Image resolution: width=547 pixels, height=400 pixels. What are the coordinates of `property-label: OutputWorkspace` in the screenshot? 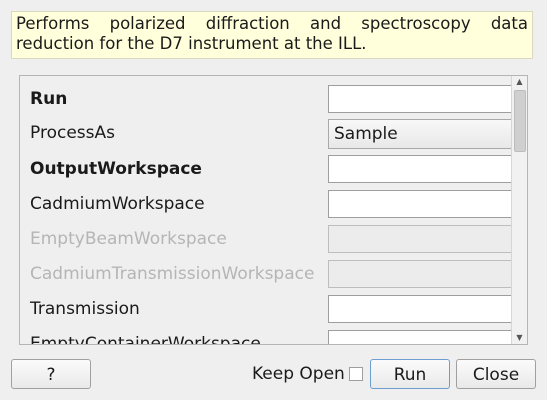 It's located at (116, 169).